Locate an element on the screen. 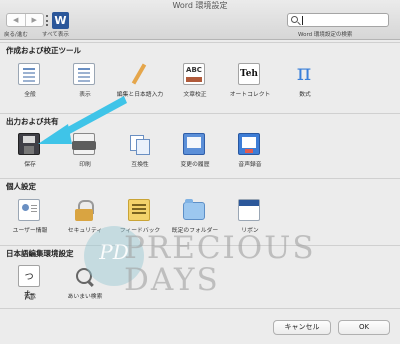 The width and height of the screenshot is (400, 344). section-title: 出力および共有 is located at coordinates (32, 121).